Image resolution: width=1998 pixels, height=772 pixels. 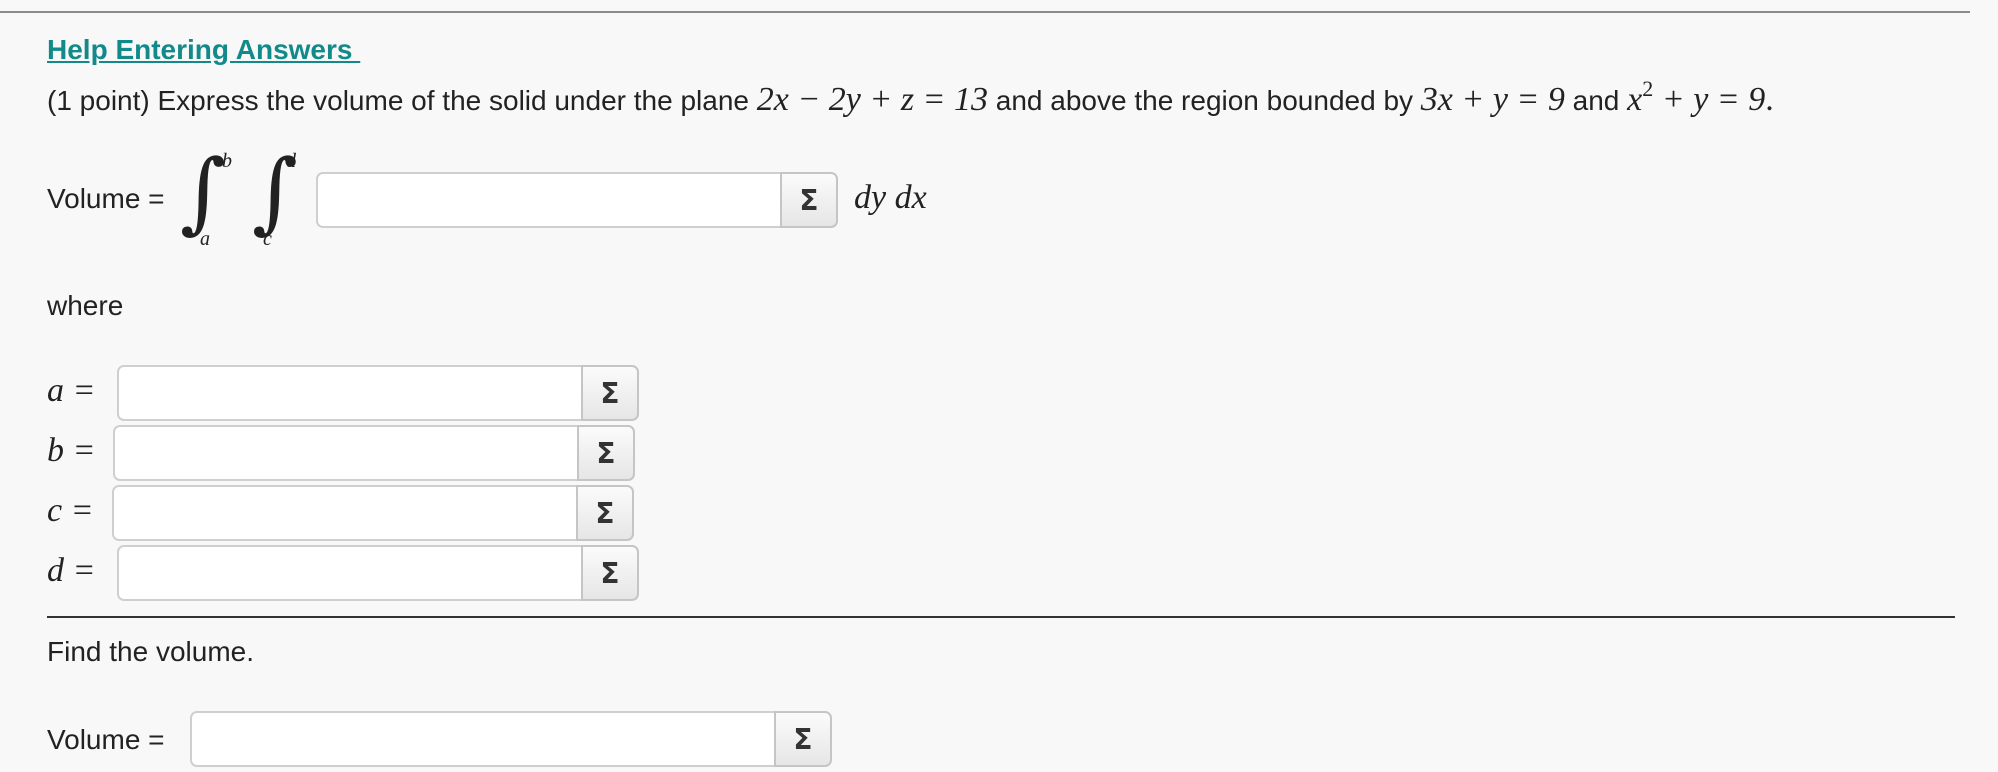 I want to click on bound-c-field: Σ, so click(x=373, y=513).